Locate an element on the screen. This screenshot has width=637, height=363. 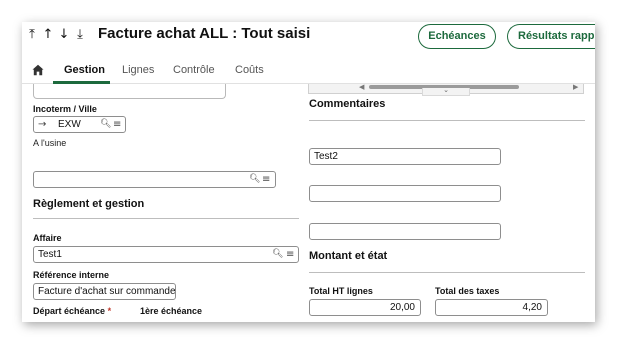
depart-echeance-label: Départ échéance * is located at coordinates (72, 311).